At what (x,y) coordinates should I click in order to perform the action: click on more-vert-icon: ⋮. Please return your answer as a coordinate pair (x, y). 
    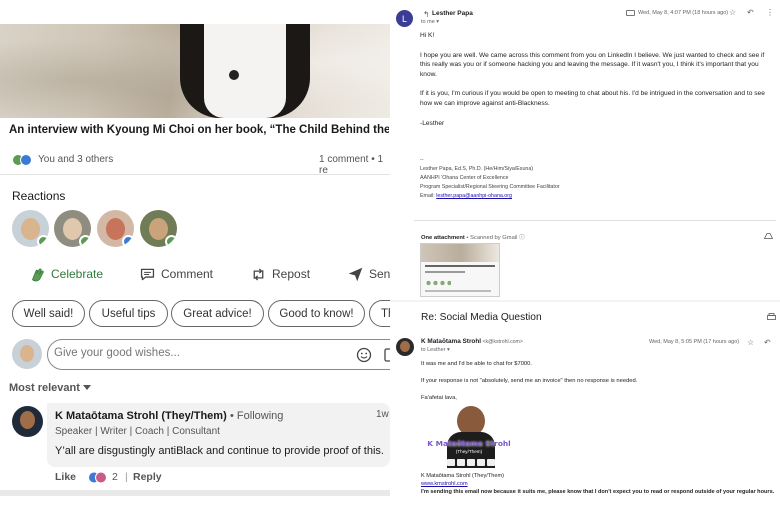
    Looking at the image, I should click on (770, 12).